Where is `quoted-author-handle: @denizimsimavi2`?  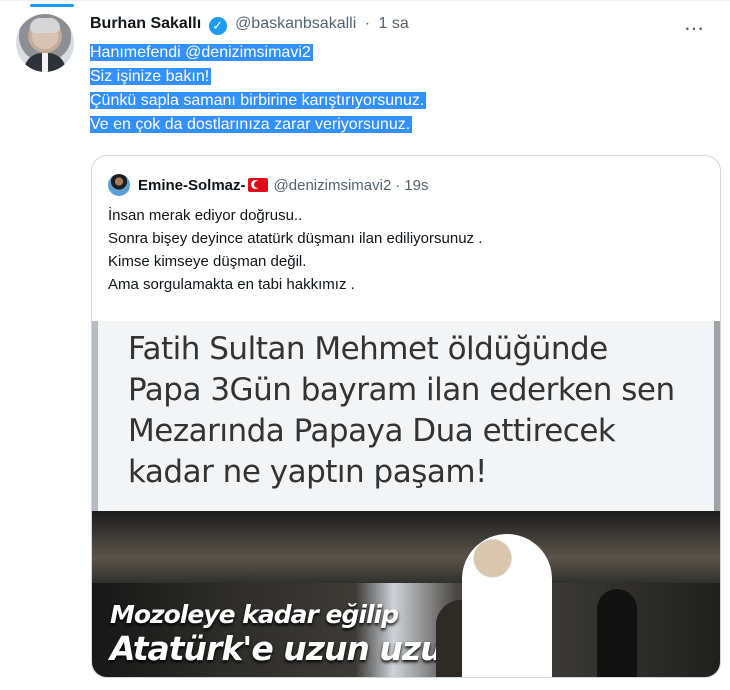 quoted-author-handle: @denizimsimavi2 is located at coordinates (333, 185).